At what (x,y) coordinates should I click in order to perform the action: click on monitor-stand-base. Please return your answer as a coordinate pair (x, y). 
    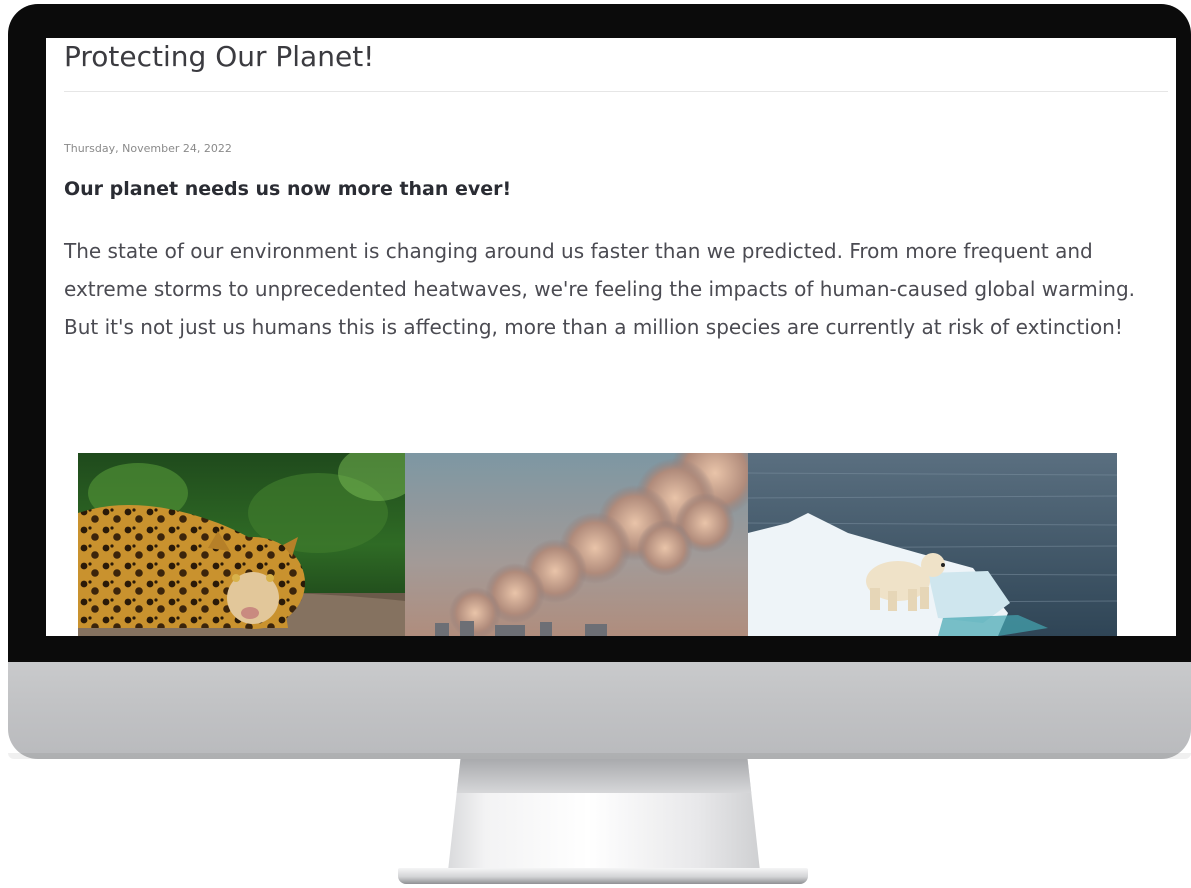
    Looking at the image, I should click on (603, 876).